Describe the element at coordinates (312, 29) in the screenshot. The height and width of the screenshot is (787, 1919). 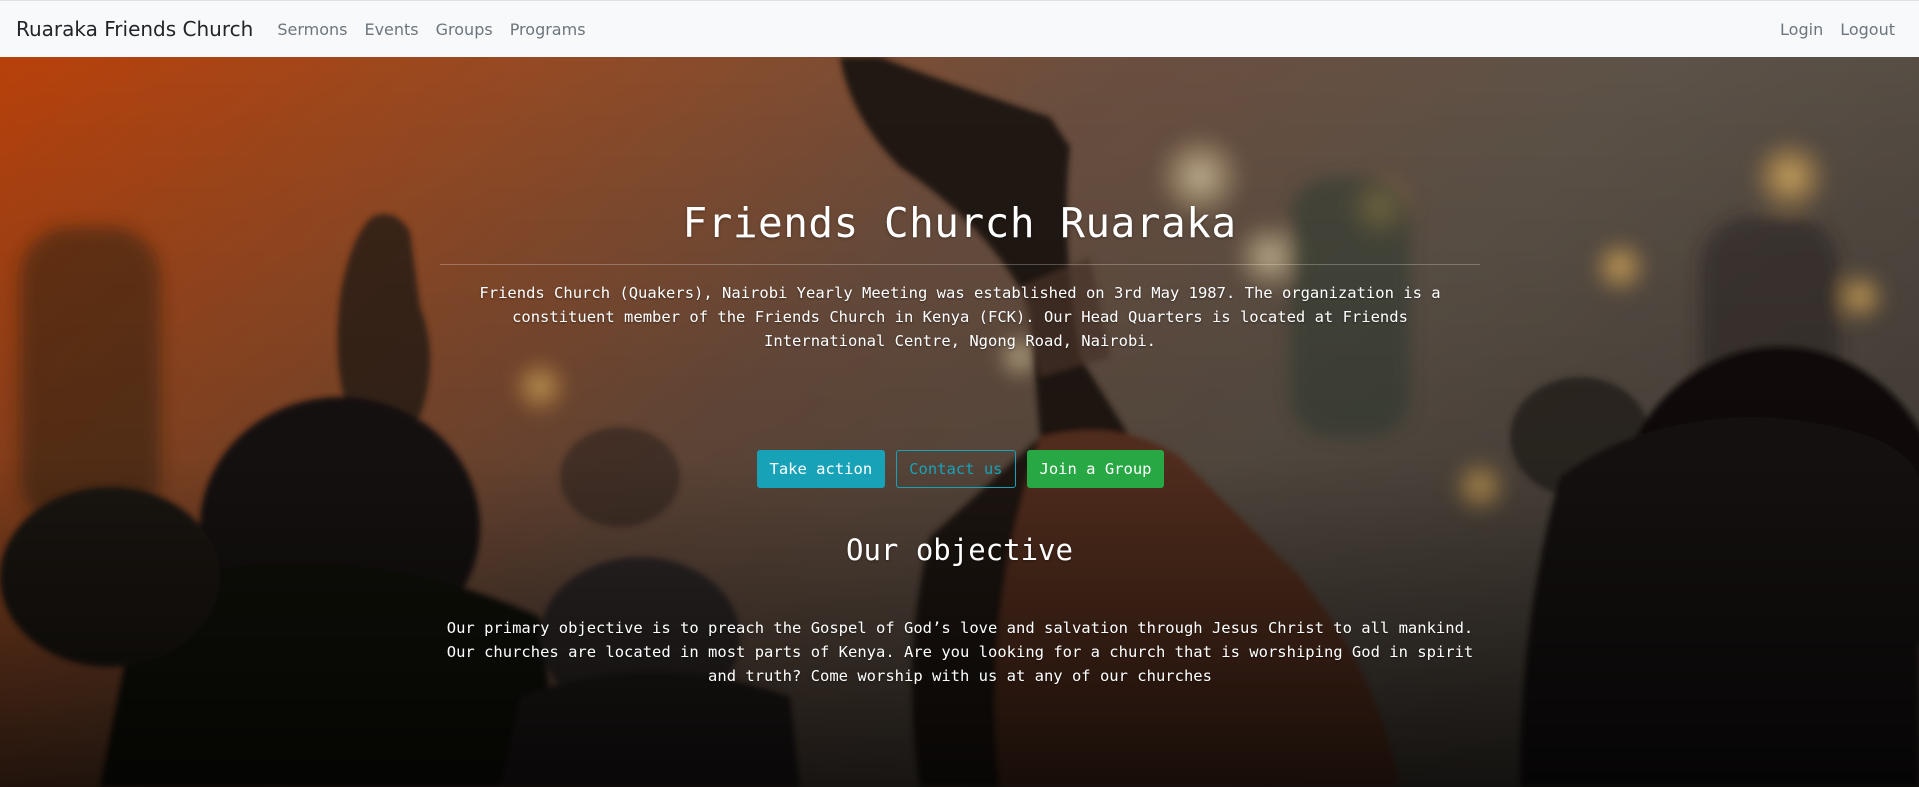
I see `nav-link-sermons: Sermons` at that location.